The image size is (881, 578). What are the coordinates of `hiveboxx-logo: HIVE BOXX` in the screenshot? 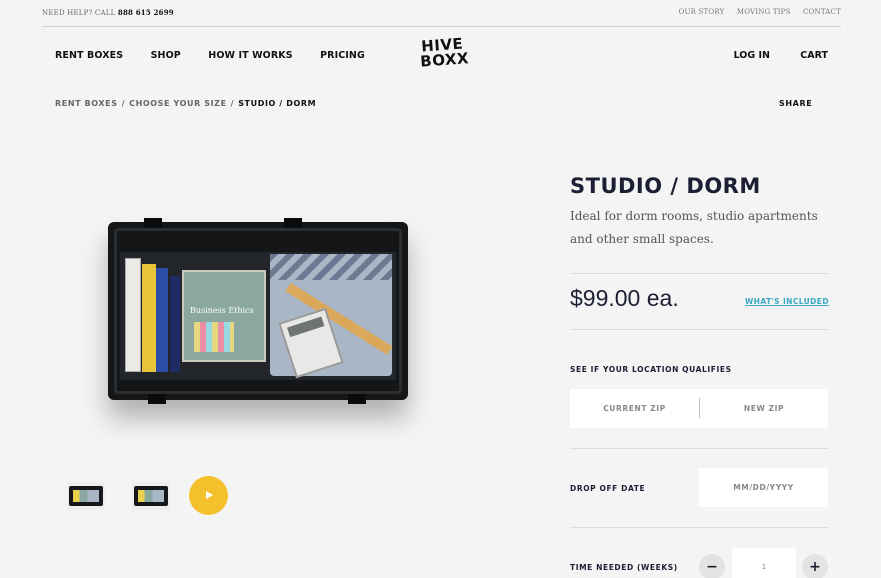 It's located at (444, 55).